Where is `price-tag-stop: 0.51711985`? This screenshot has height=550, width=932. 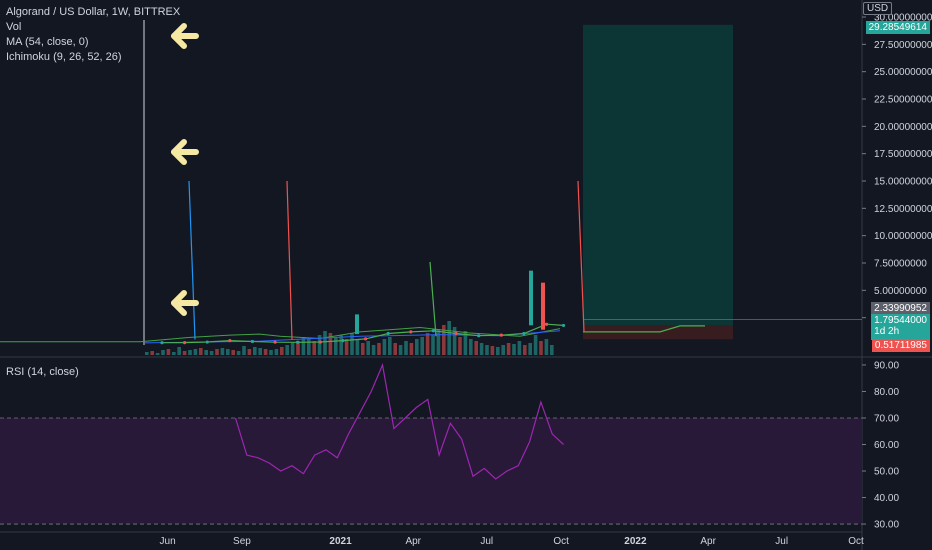 price-tag-stop: 0.51711985 is located at coordinates (900, 345).